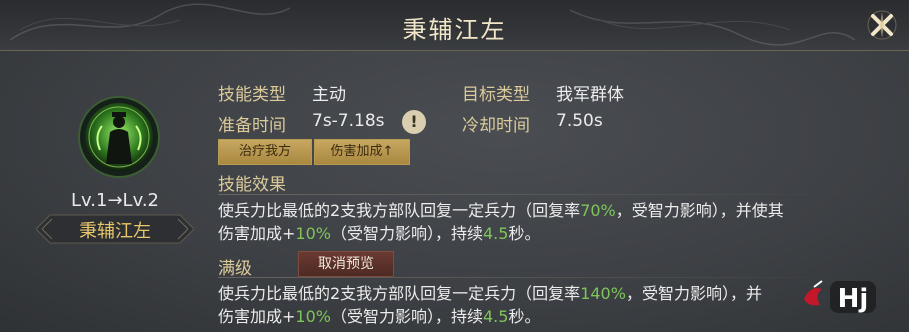  I want to click on skill-level-text: Lv.1→Lv.2, so click(115, 200).